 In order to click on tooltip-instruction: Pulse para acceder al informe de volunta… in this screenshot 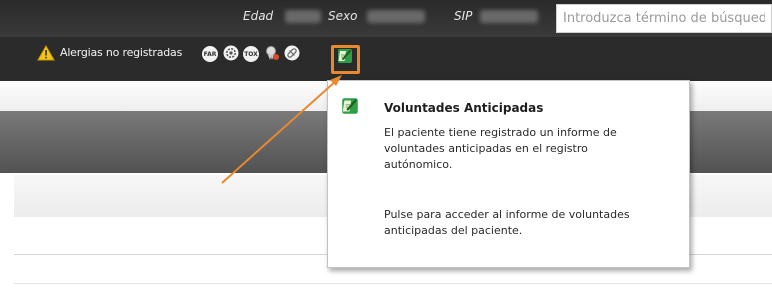, I will do `click(507, 222)`.